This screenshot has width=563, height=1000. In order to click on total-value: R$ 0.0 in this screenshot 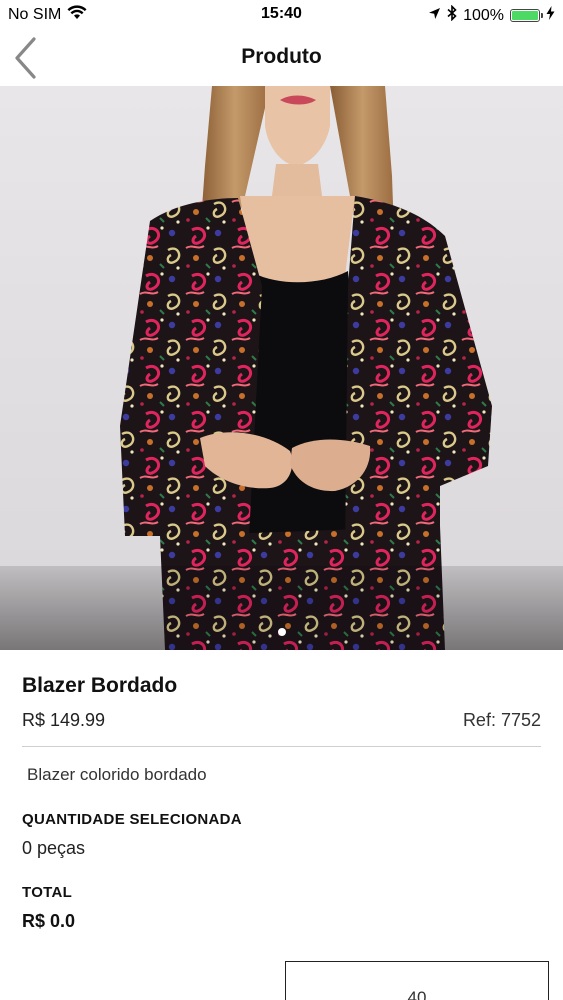, I will do `click(49, 921)`.